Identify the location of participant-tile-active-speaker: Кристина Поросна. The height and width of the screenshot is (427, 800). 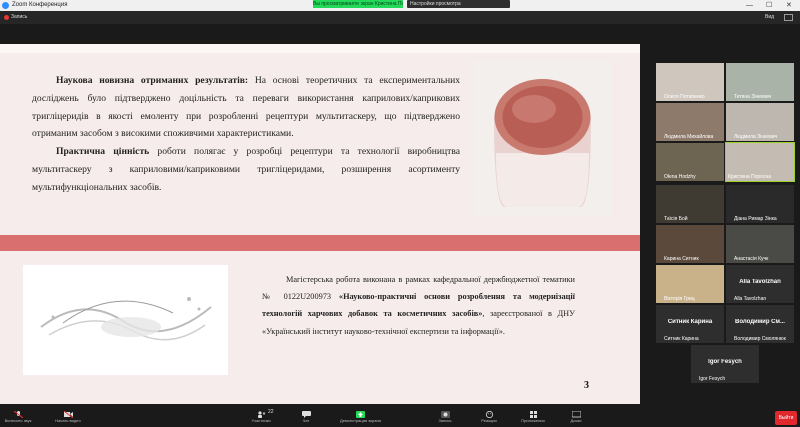
(760, 162).